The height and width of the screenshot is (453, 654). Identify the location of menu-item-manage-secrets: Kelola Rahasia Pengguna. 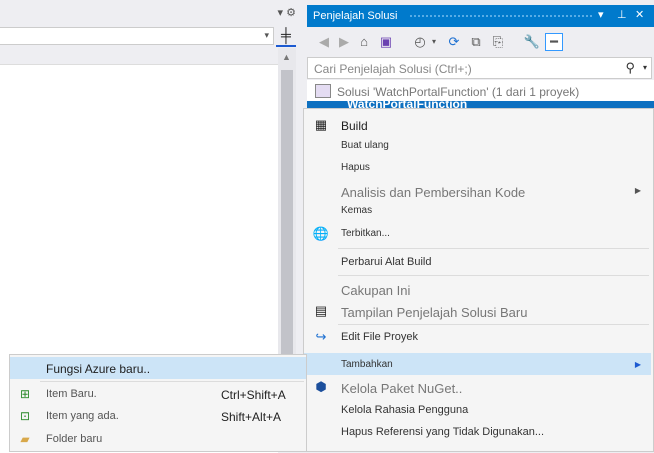
(477, 410).